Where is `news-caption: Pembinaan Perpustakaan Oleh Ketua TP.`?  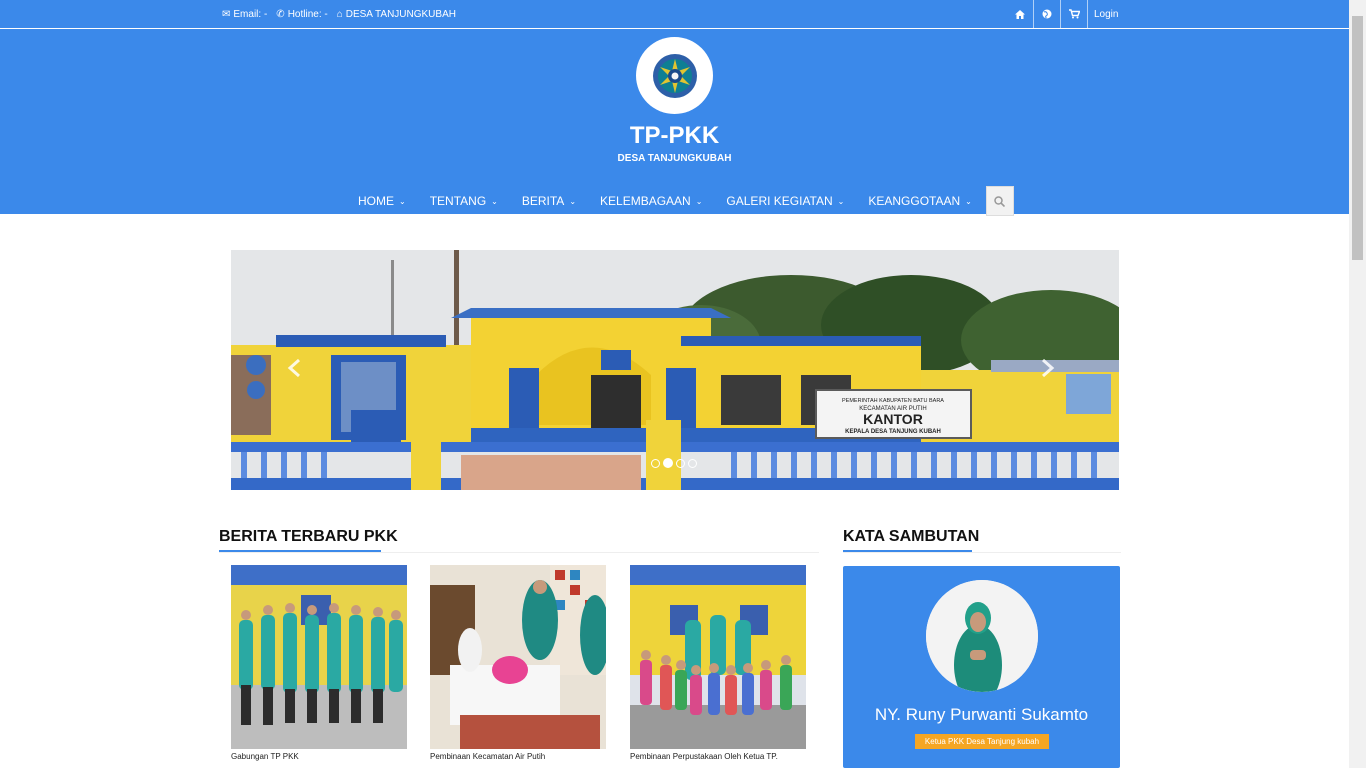 news-caption: Pembinaan Perpustakaan Oleh Ketua TP. is located at coordinates (718, 756).